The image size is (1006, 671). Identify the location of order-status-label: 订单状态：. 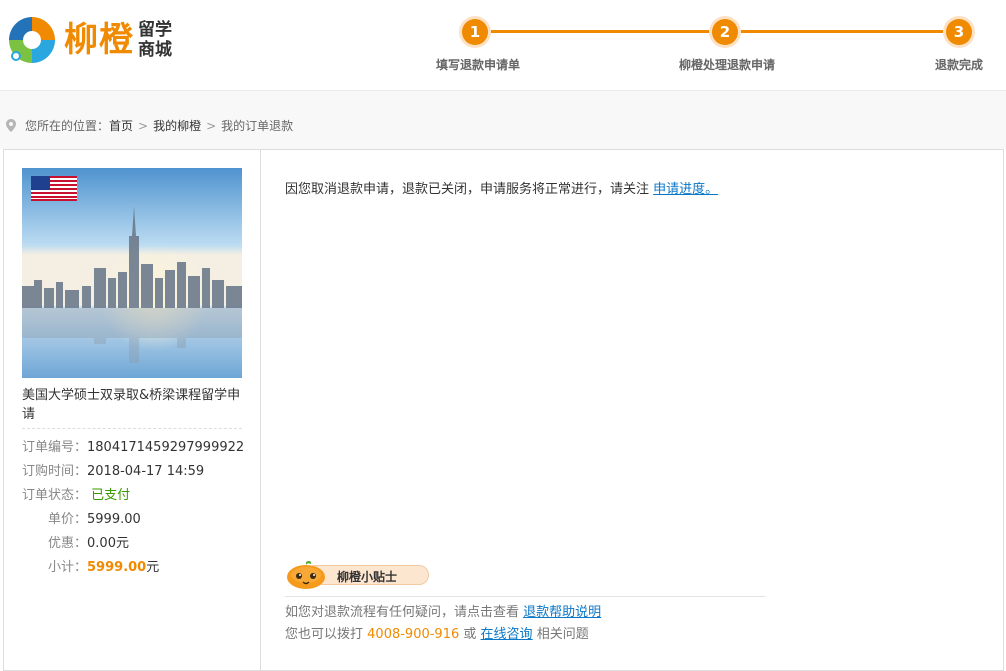
(55, 495).